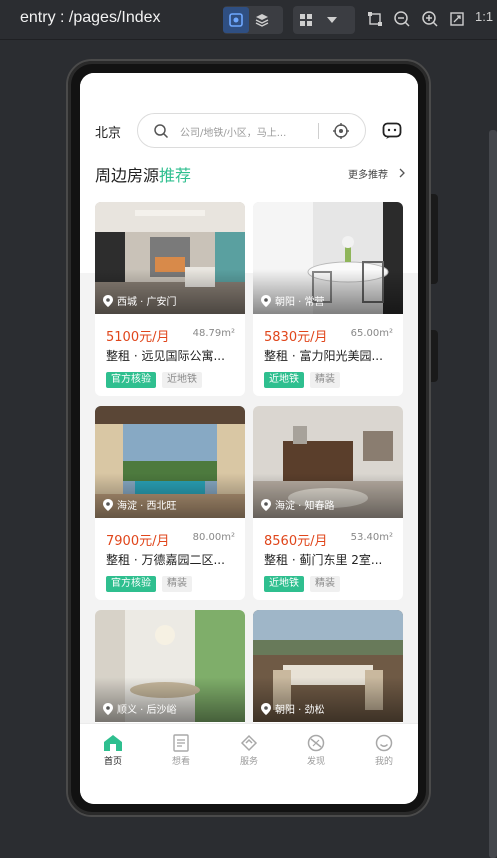  What do you see at coordinates (138, 337) in the screenshot?
I see `listing-price: 5100元/月` at bounding box center [138, 337].